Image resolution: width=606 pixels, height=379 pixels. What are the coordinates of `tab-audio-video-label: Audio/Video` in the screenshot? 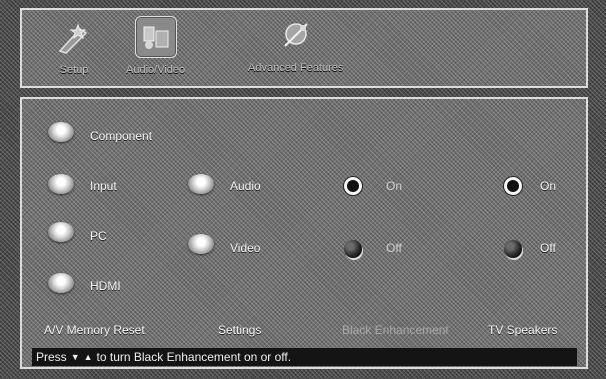 It's located at (156, 70).